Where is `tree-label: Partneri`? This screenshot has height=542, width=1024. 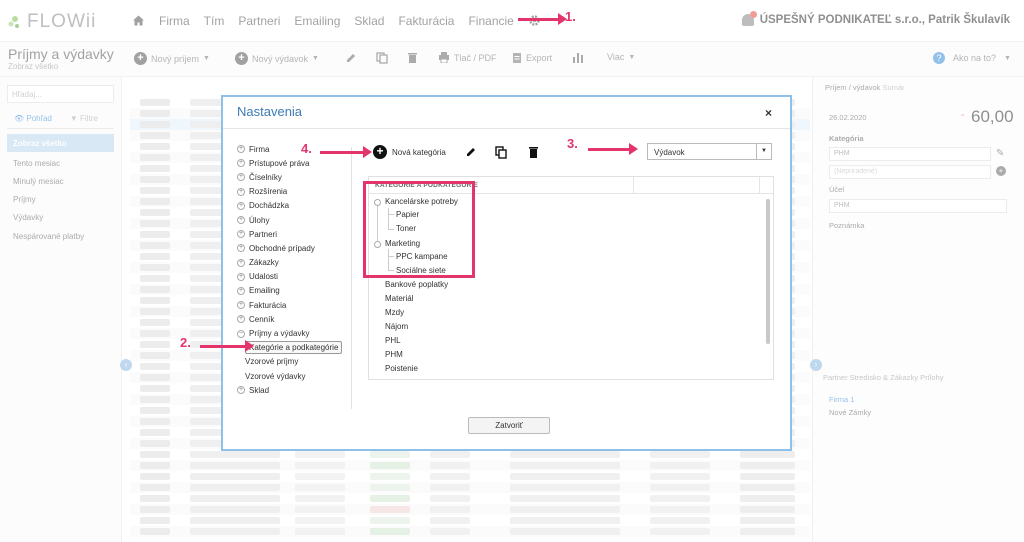 tree-label: Partneri is located at coordinates (263, 234).